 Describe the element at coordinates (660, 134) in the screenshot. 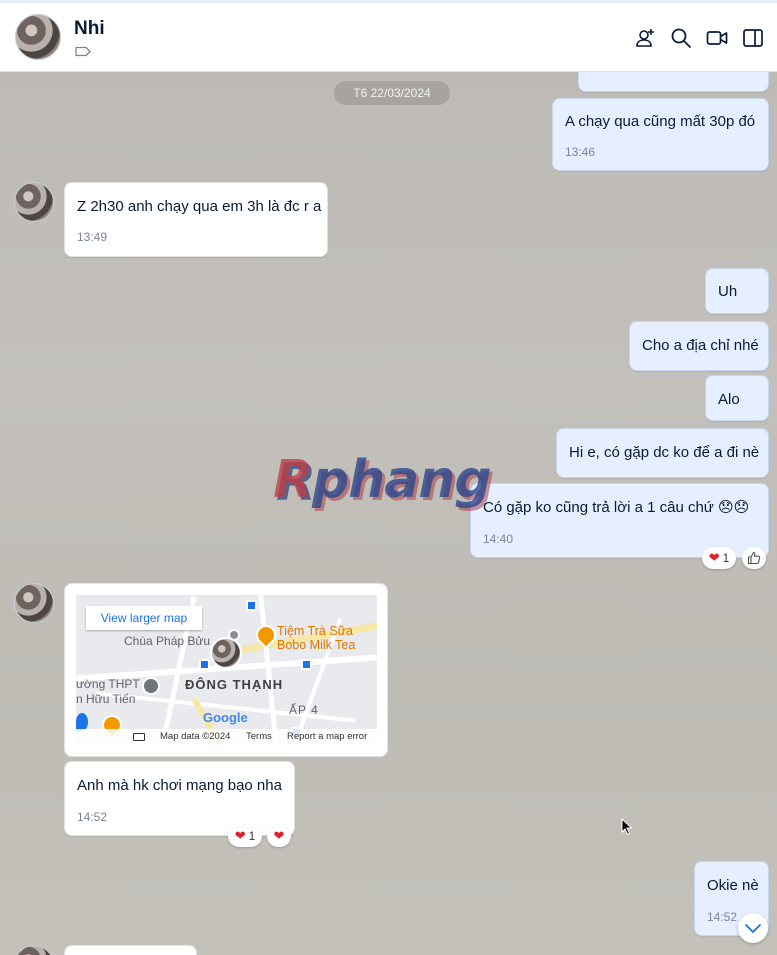

I see `message-bubble: A chạy qua cũng mất 30p đó 13:46` at that location.